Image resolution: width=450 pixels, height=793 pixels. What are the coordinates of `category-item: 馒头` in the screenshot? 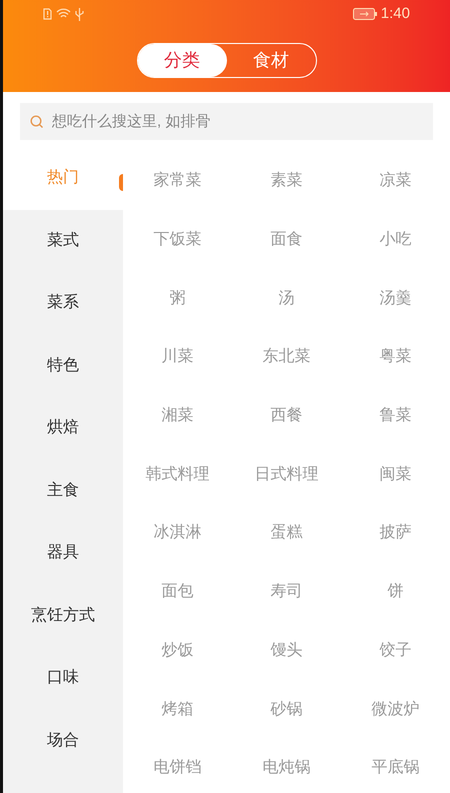 It's located at (286, 650).